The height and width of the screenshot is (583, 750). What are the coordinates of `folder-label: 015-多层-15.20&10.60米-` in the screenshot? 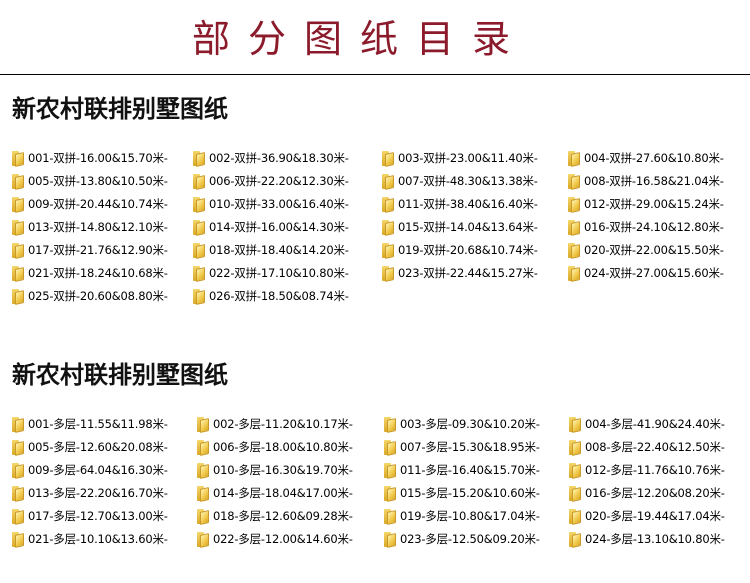 It's located at (470, 493).